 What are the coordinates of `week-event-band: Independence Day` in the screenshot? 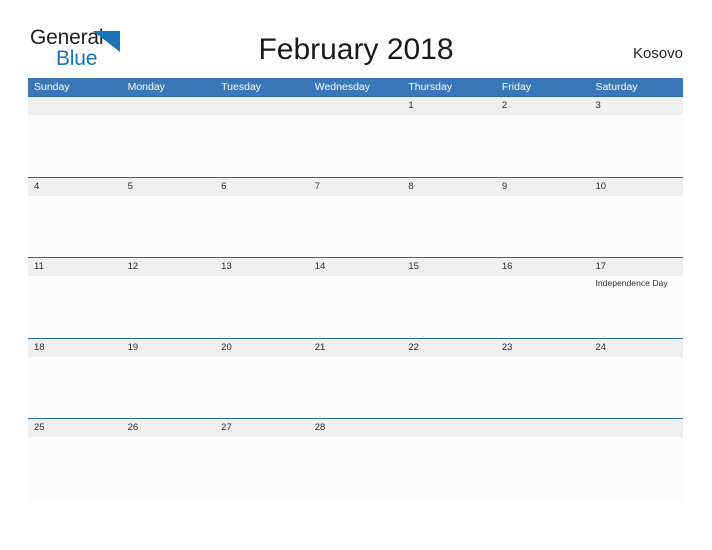 It's located at (355, 284).